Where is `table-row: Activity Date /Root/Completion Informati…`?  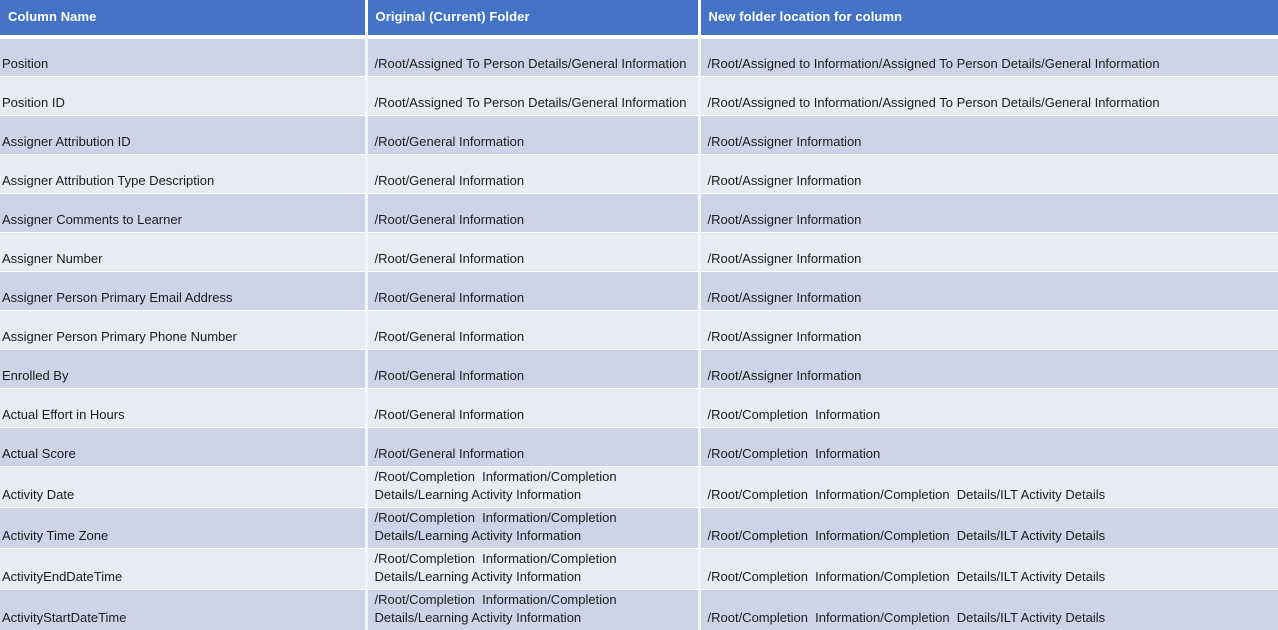 table-row: Activity Date /Root/Completion Informati… is located at coordinates (639, 486).